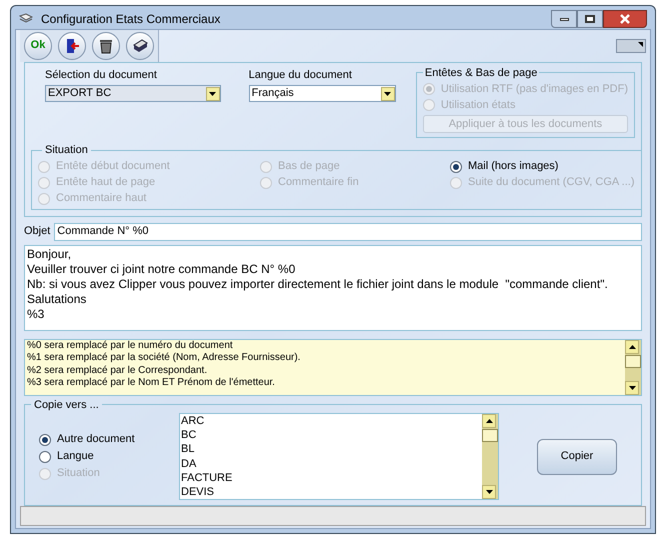 Image resolution: width=666 pixels, height=540 pixels. Describe the element at coordinates (318, 284) in the screenshot. I see `message-line: Nb: si vous avez Clipper vous pouvez importer directement le fichier joint dans le module "commande client".` at that location.